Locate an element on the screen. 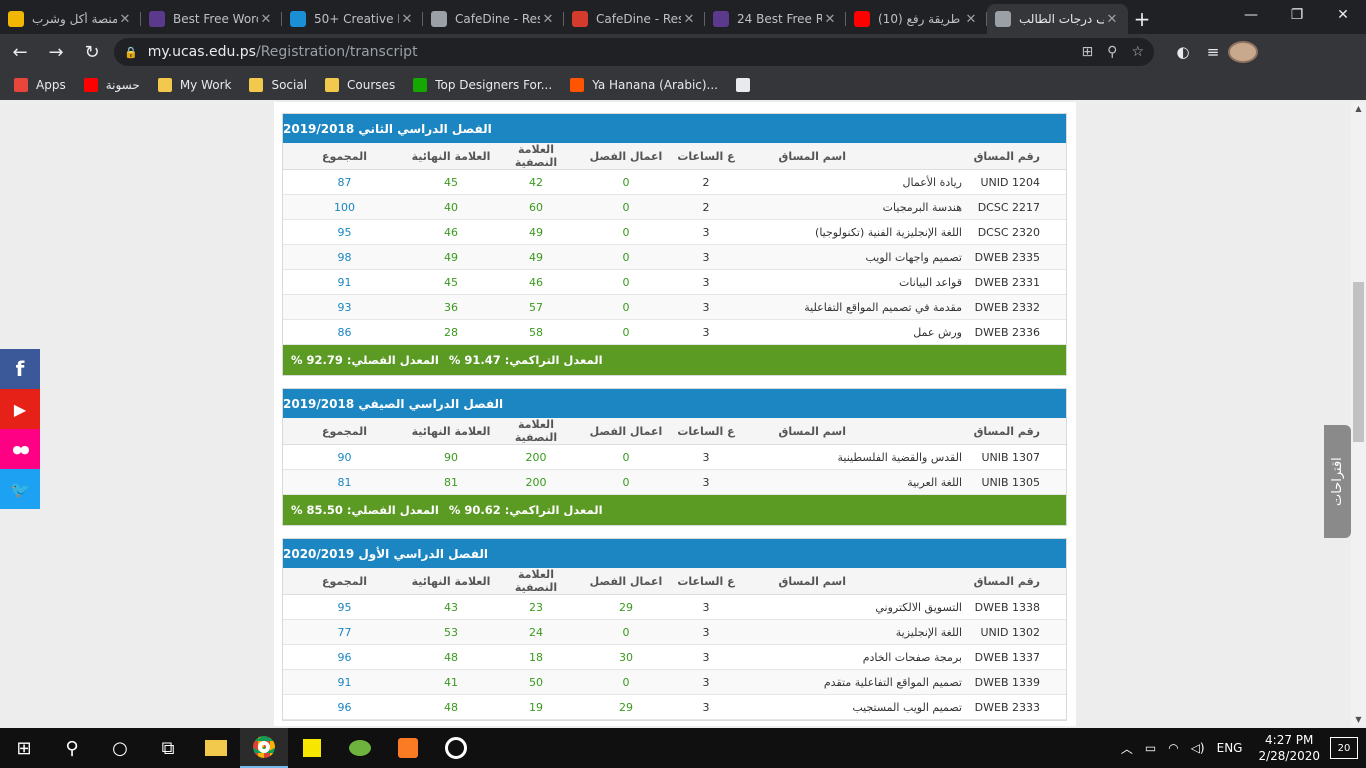 The image size is (1366, 768). scroll-down-arrow: ▼ is located at coordinates (1358, 719).